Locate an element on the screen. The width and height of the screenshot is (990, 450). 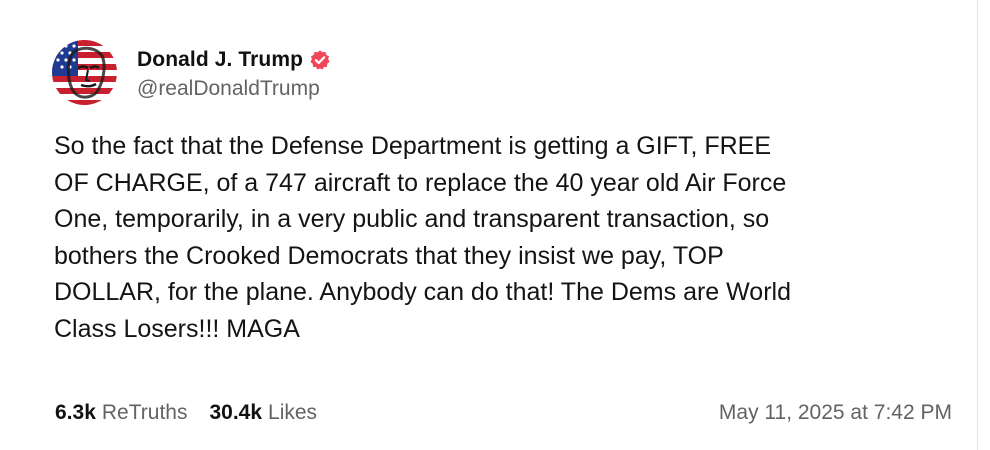
likes-stat: 30.4k Likes is located at coordinates (263, 413).